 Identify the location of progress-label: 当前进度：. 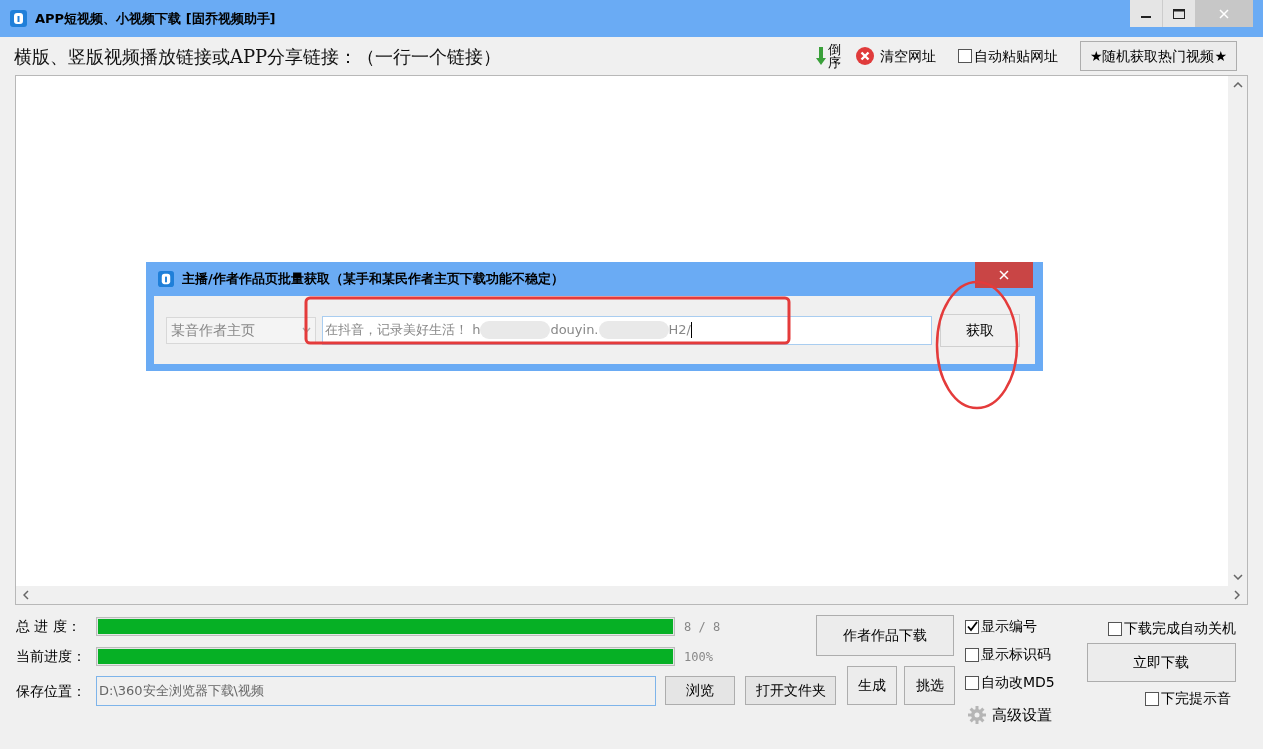
(51, 656).